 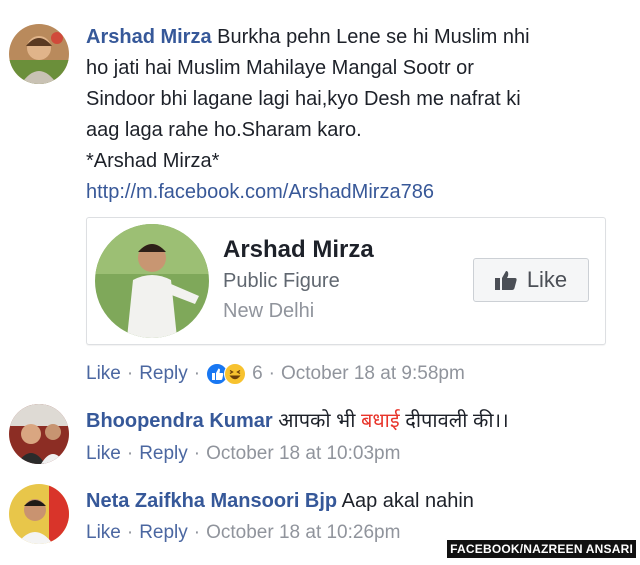 What do you see at coordinates (235, 374) in the screenshot?
I see `haha-reaction-icon` at bounding box center [235, 374].